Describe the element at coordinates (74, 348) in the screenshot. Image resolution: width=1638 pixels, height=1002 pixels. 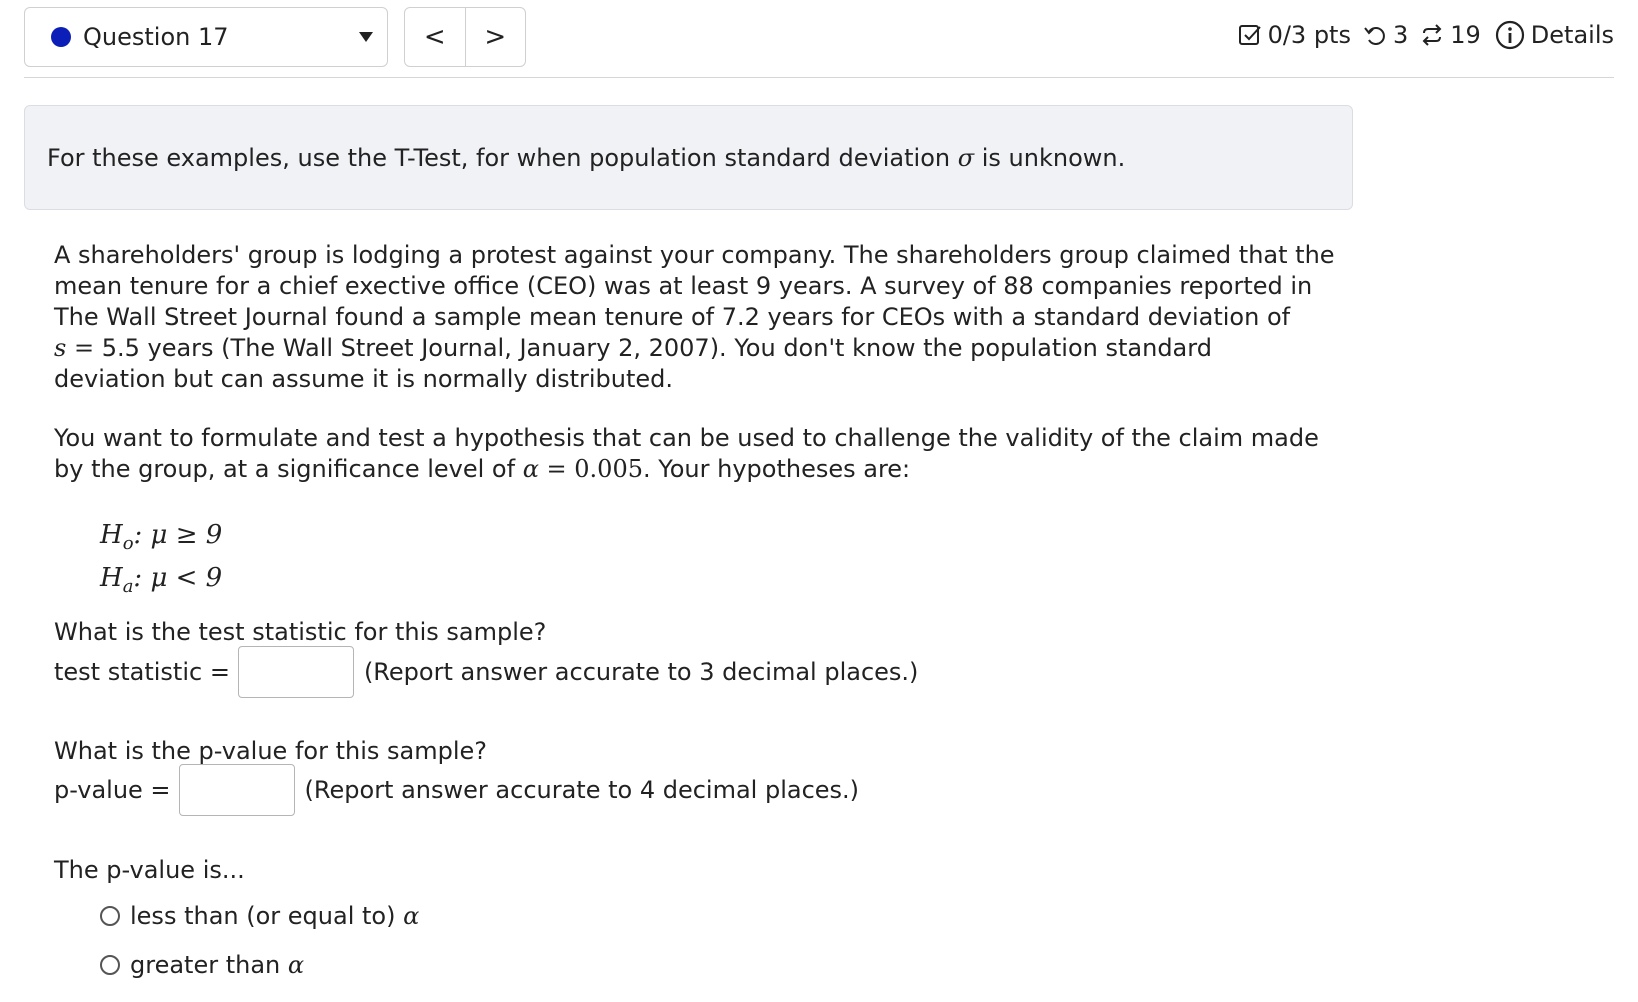
I see `s-symbol: s =` at that location.